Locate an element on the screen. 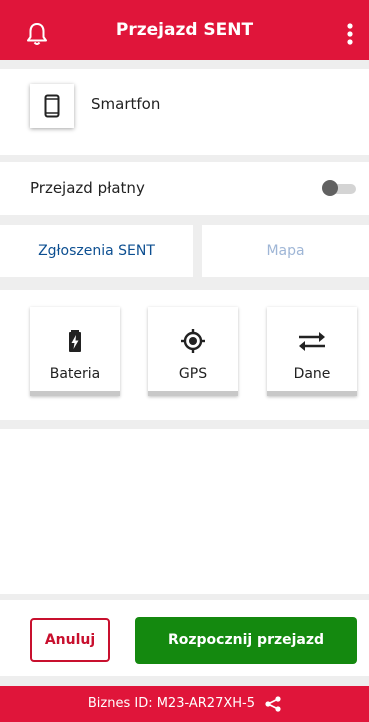  device-label: Smartfon is located at coordinates (126, 104).